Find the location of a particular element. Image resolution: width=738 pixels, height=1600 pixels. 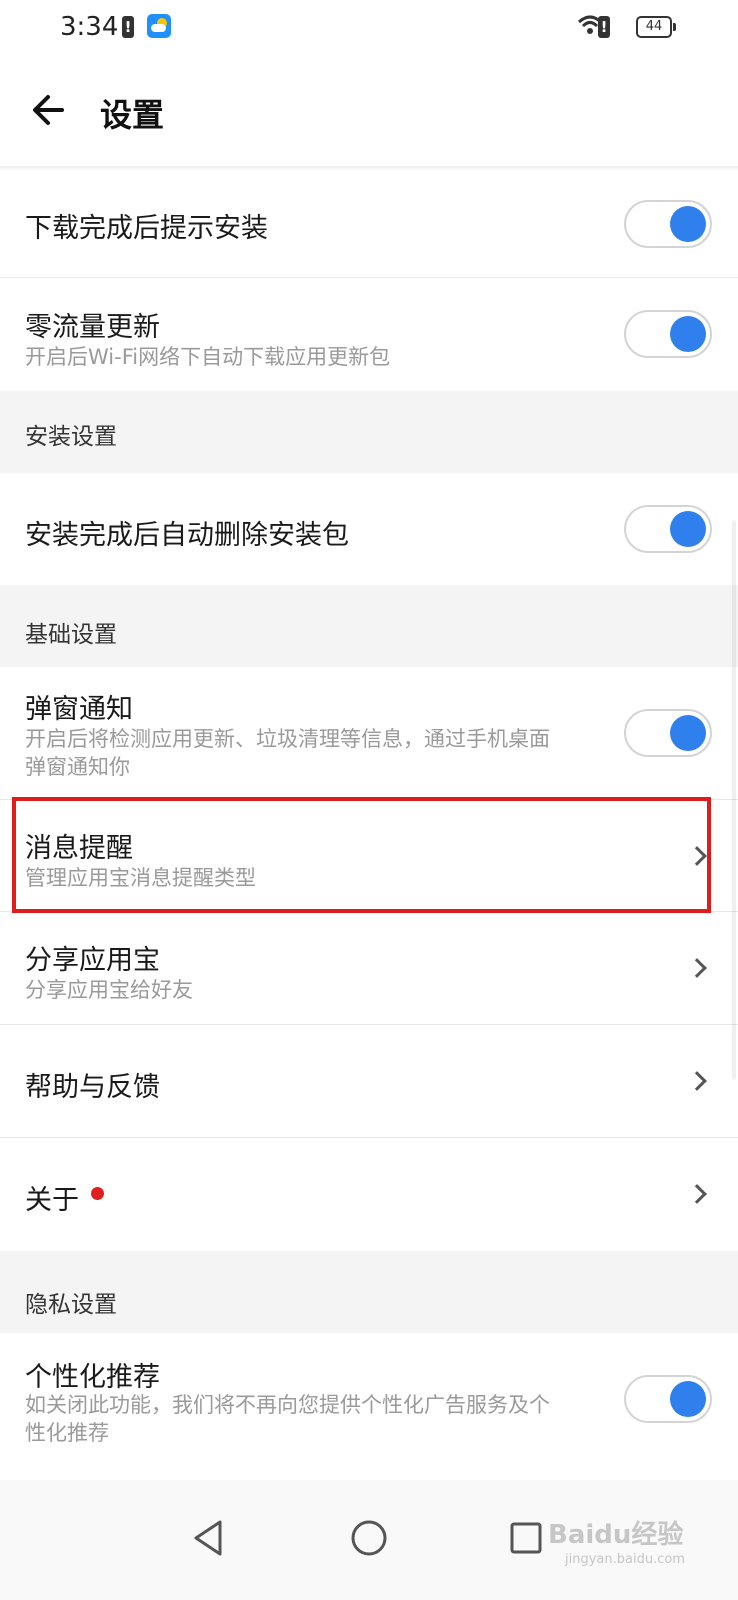

setting-about: 关于 is located at coordinates (369, 1194).